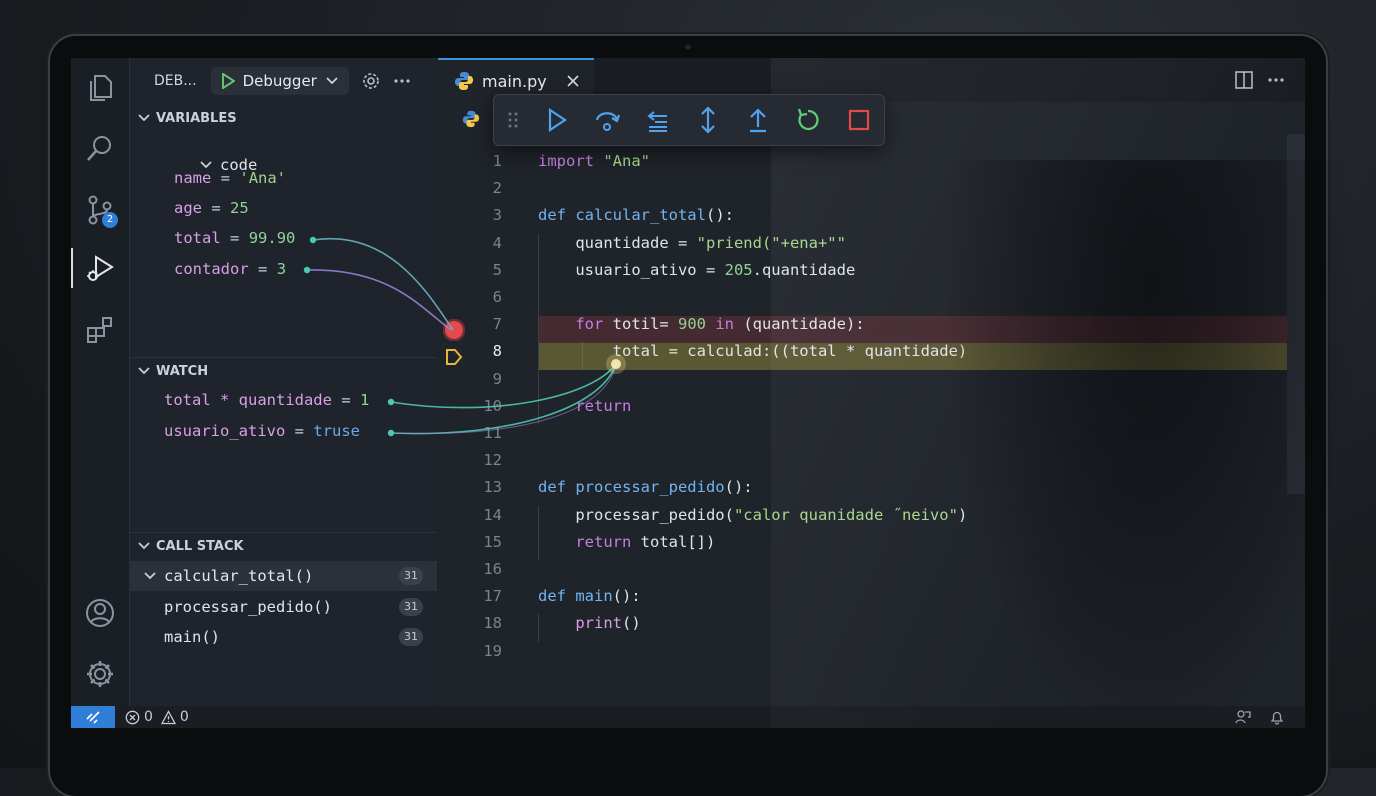 This screenshot has height=796, width=1376. What do you see at coordinates (228, 81) in the screenshot?
I see `start-debug-icon` at bounding box center [228, 81].